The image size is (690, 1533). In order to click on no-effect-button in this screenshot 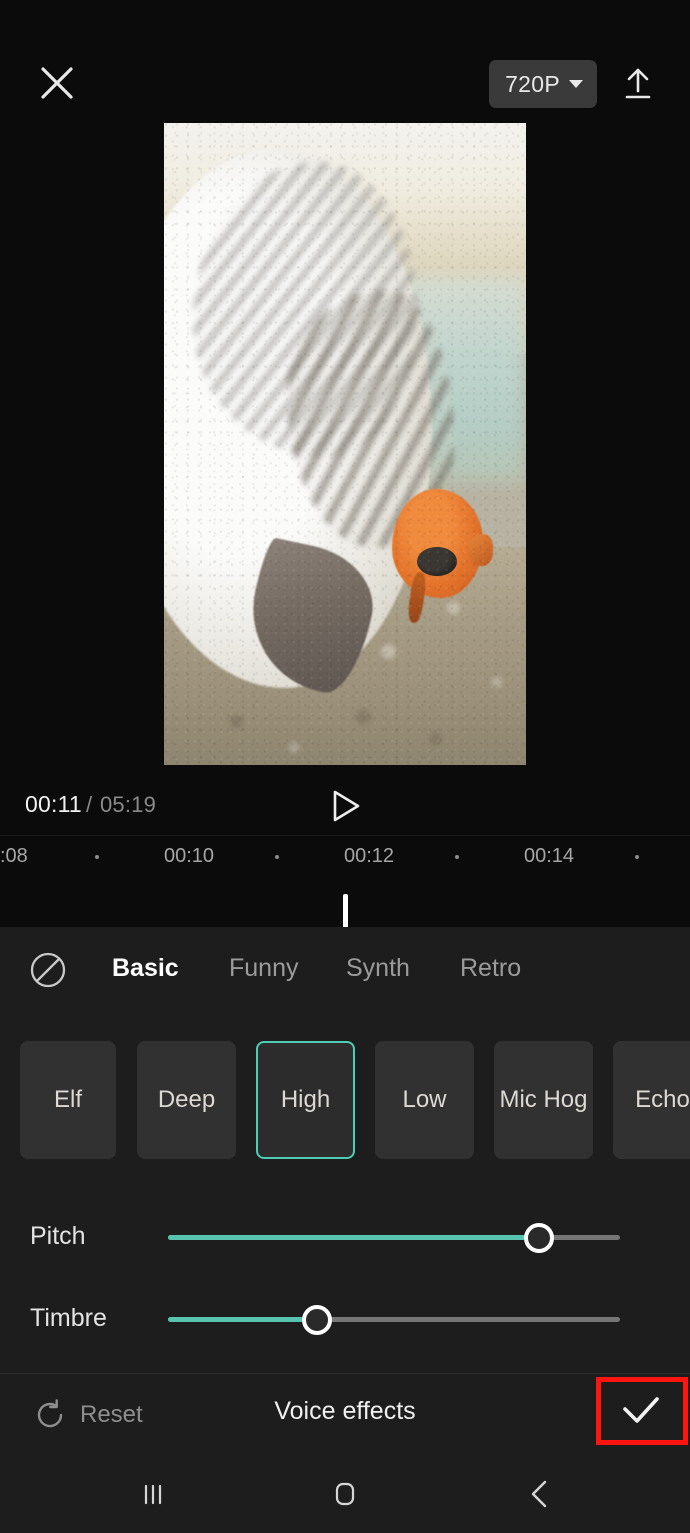, I will do `click(48, 970)`.